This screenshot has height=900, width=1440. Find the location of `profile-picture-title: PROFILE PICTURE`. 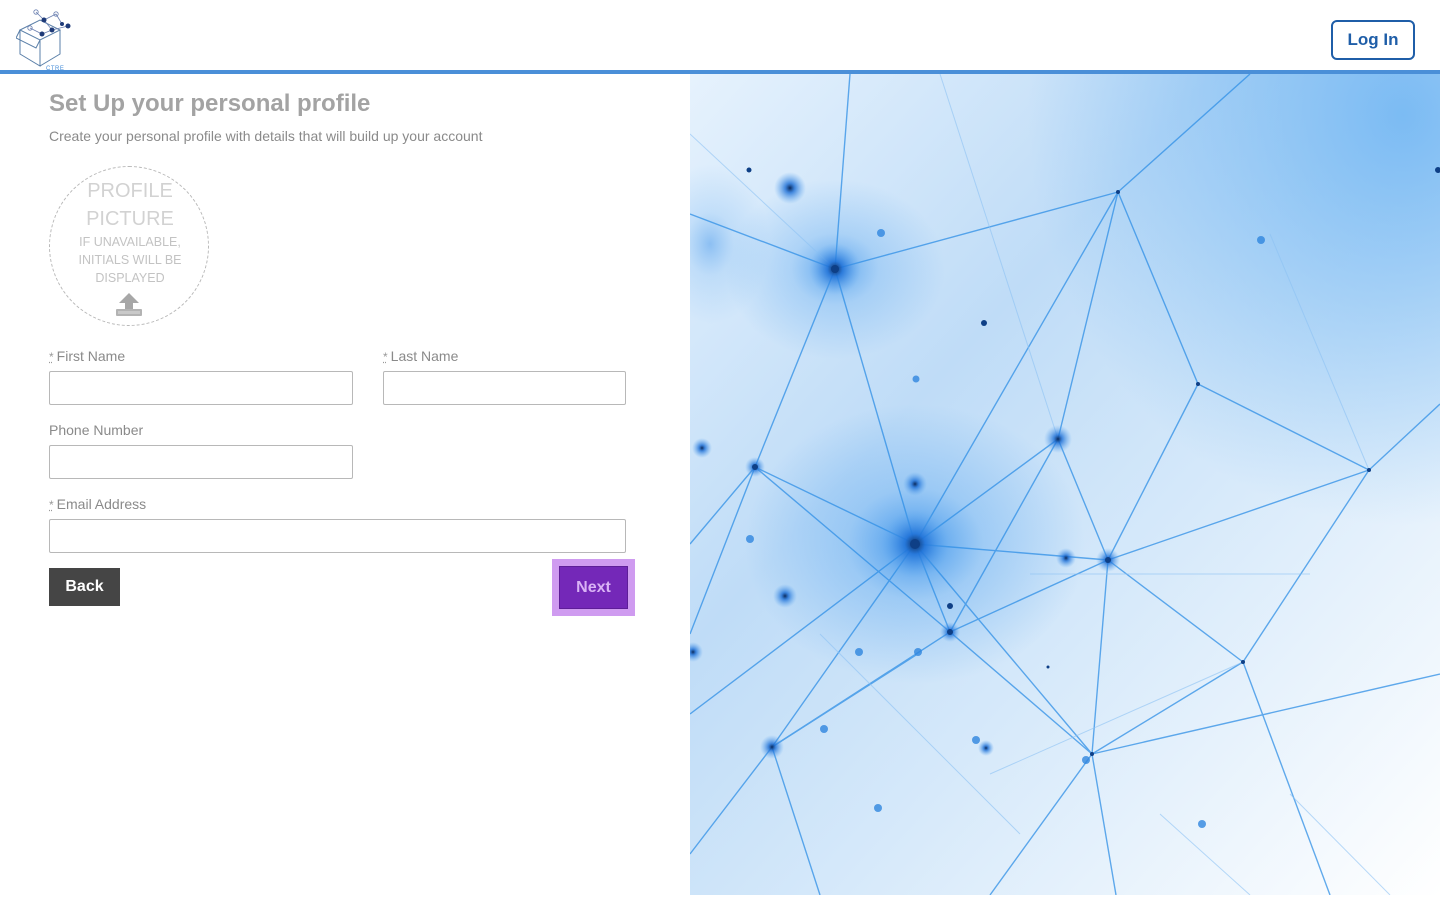

profile-picture-title: PROFILE PICTURE is located at coordinates (130, 205).